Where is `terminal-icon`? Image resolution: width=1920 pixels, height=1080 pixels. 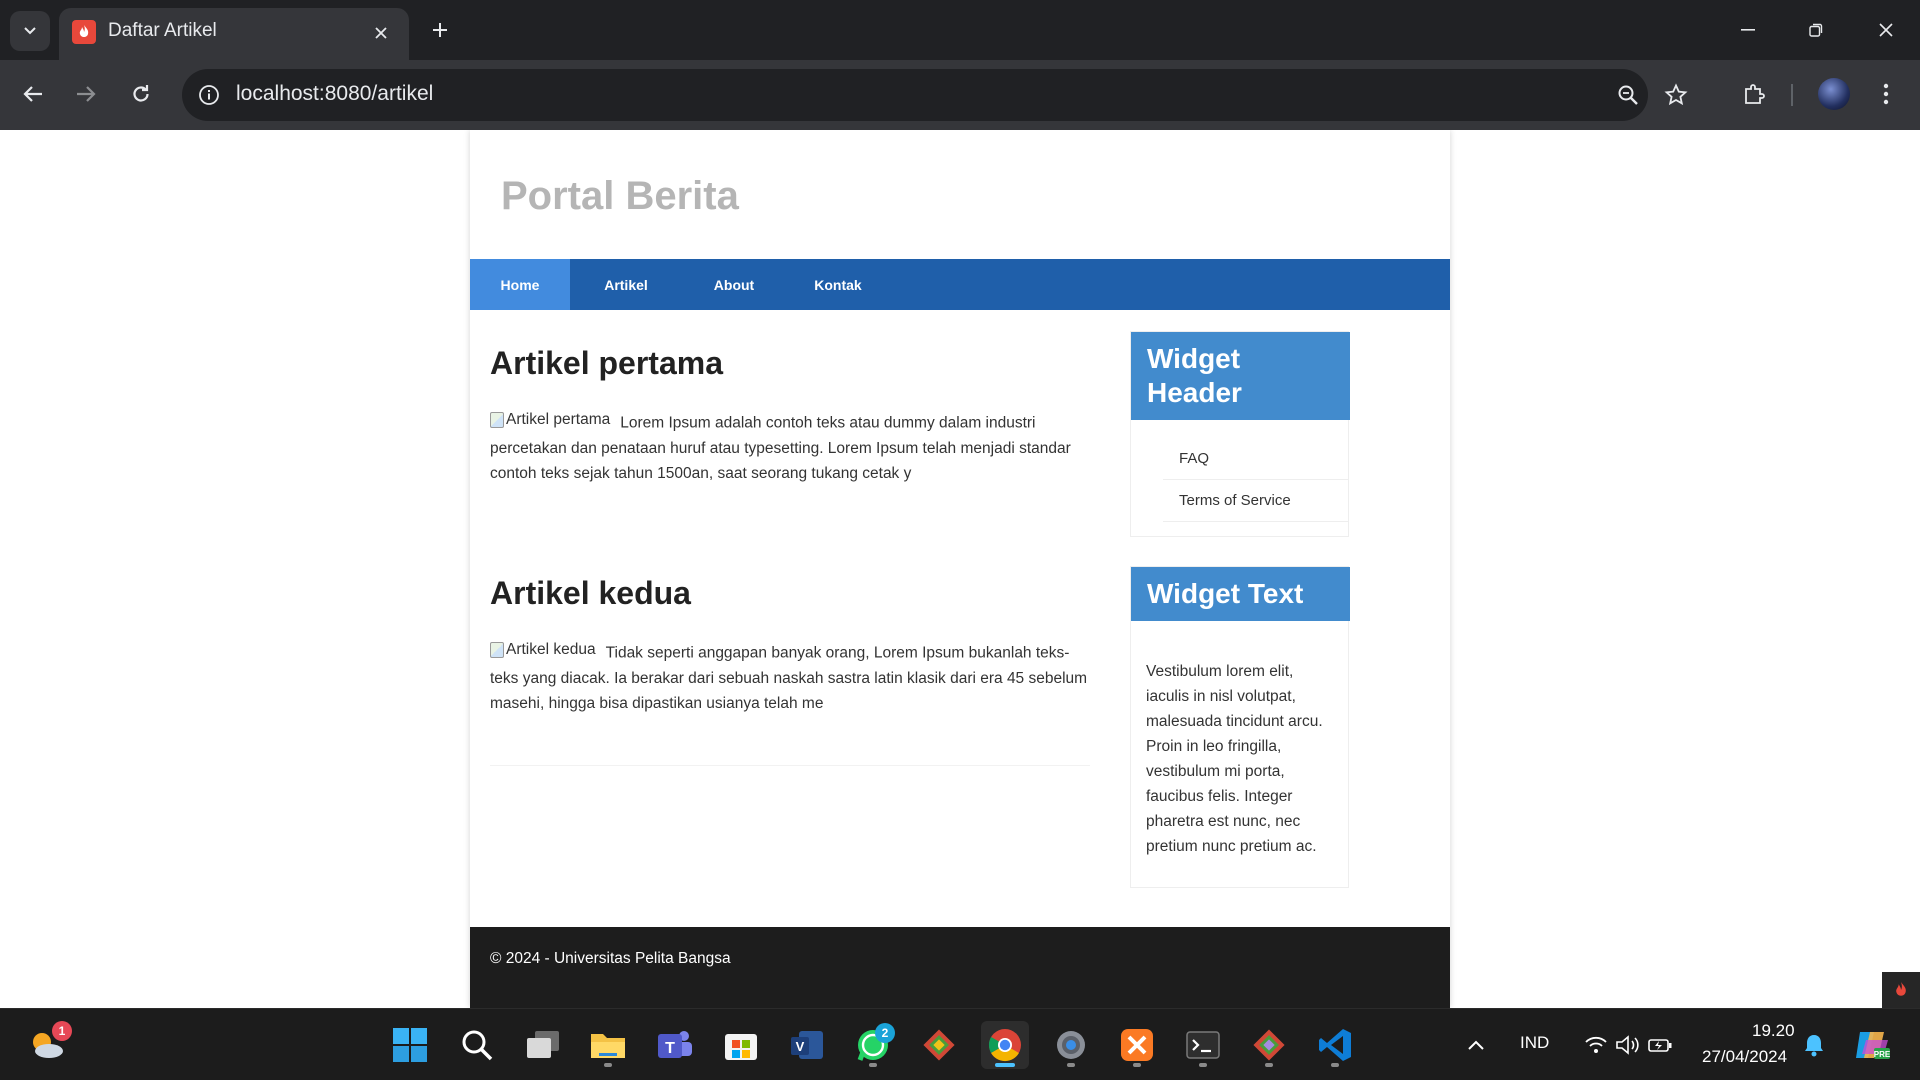 terminal-icon is located at coordinates (1203, 1045).